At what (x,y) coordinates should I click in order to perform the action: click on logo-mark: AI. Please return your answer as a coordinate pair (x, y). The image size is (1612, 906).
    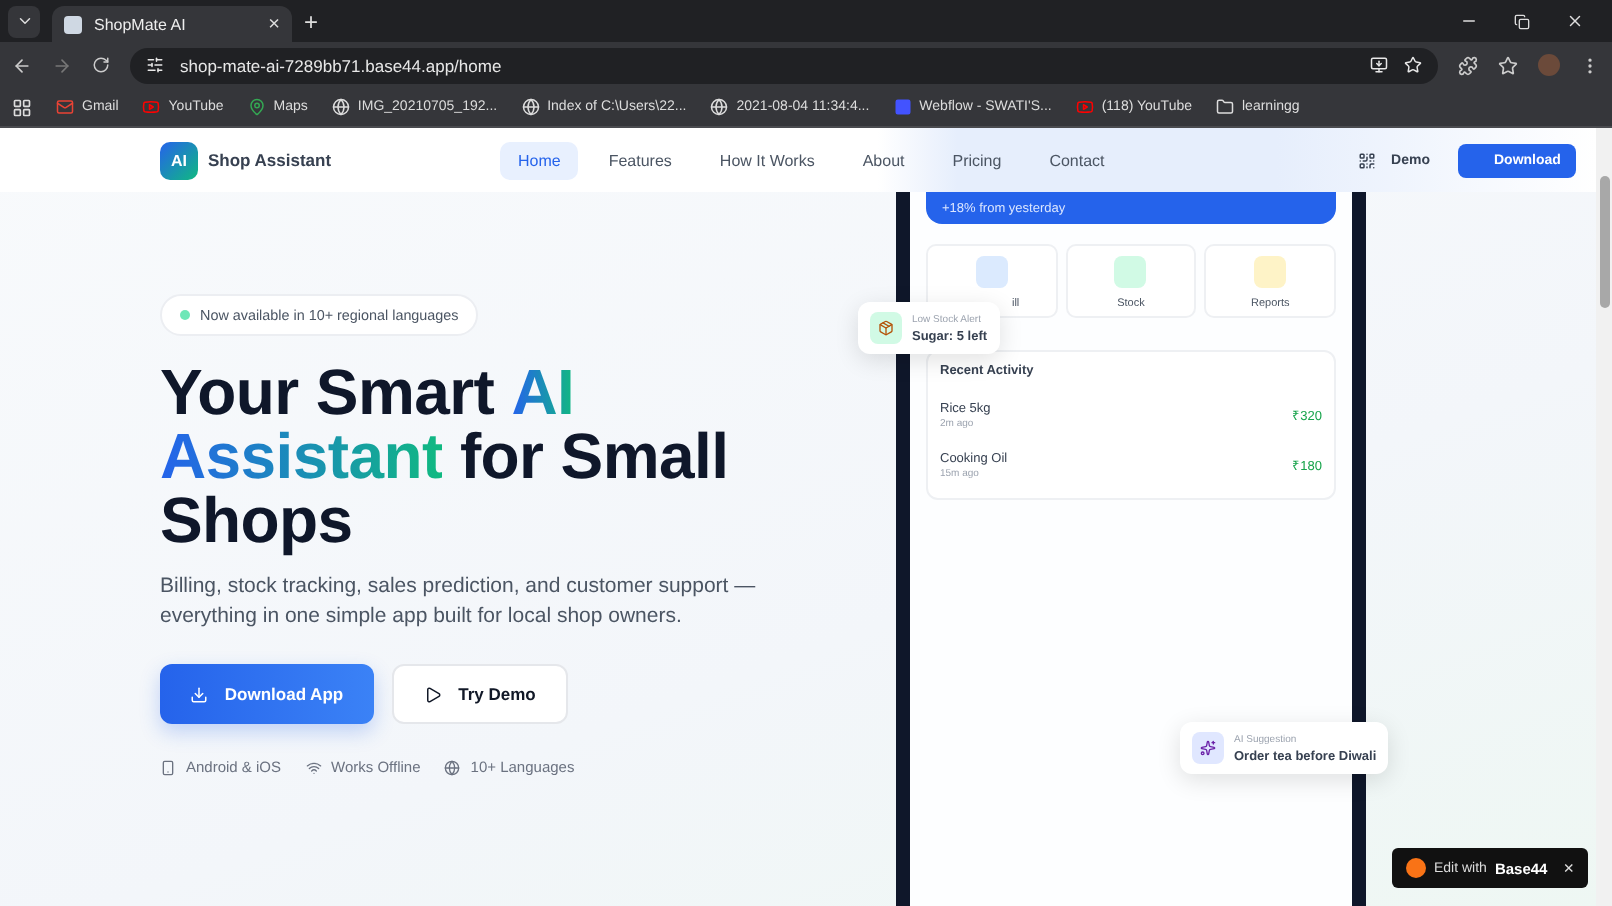
    Looking at the image, I should click on (179, 160).